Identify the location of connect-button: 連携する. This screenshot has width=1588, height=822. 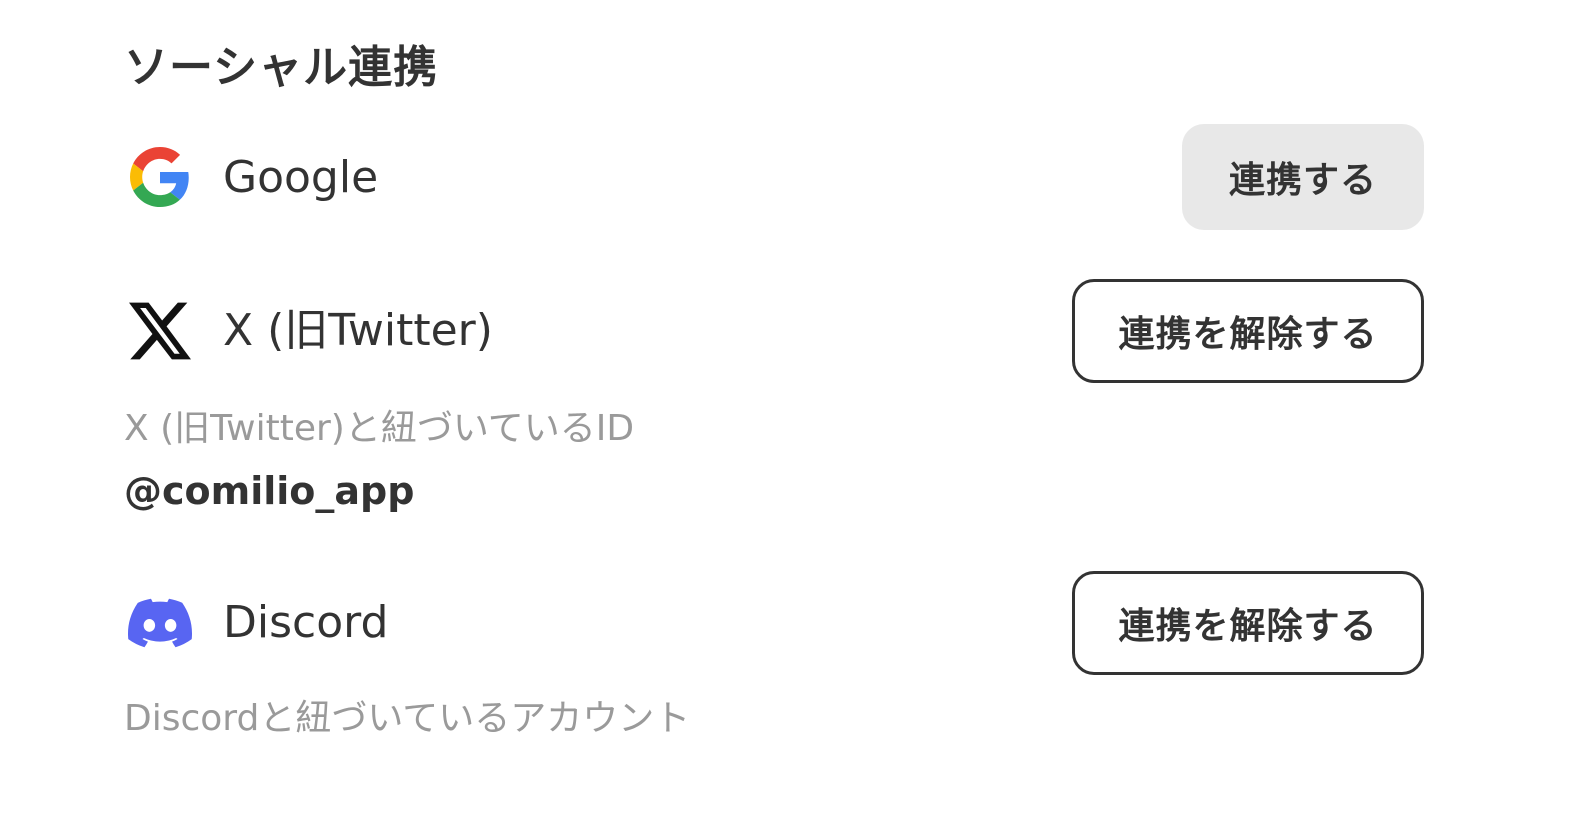
(1303, 177).